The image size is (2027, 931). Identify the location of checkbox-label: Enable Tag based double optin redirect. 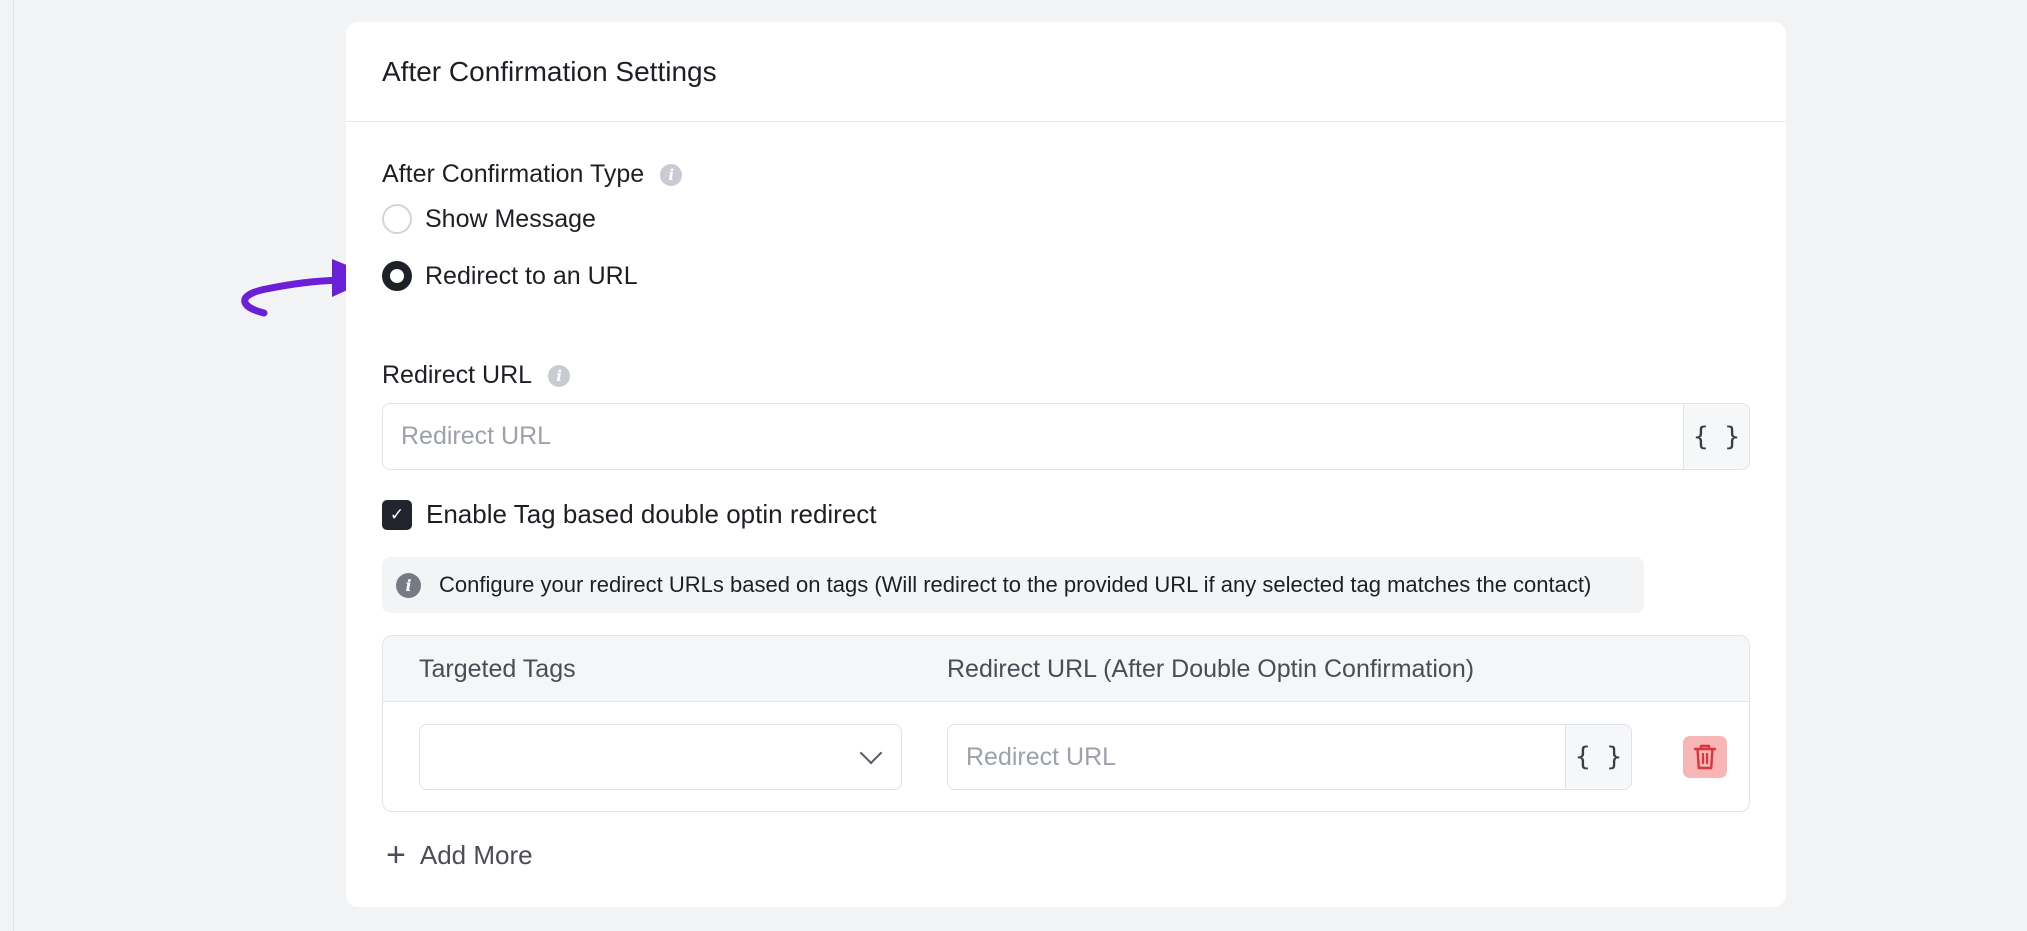
(651, 514).